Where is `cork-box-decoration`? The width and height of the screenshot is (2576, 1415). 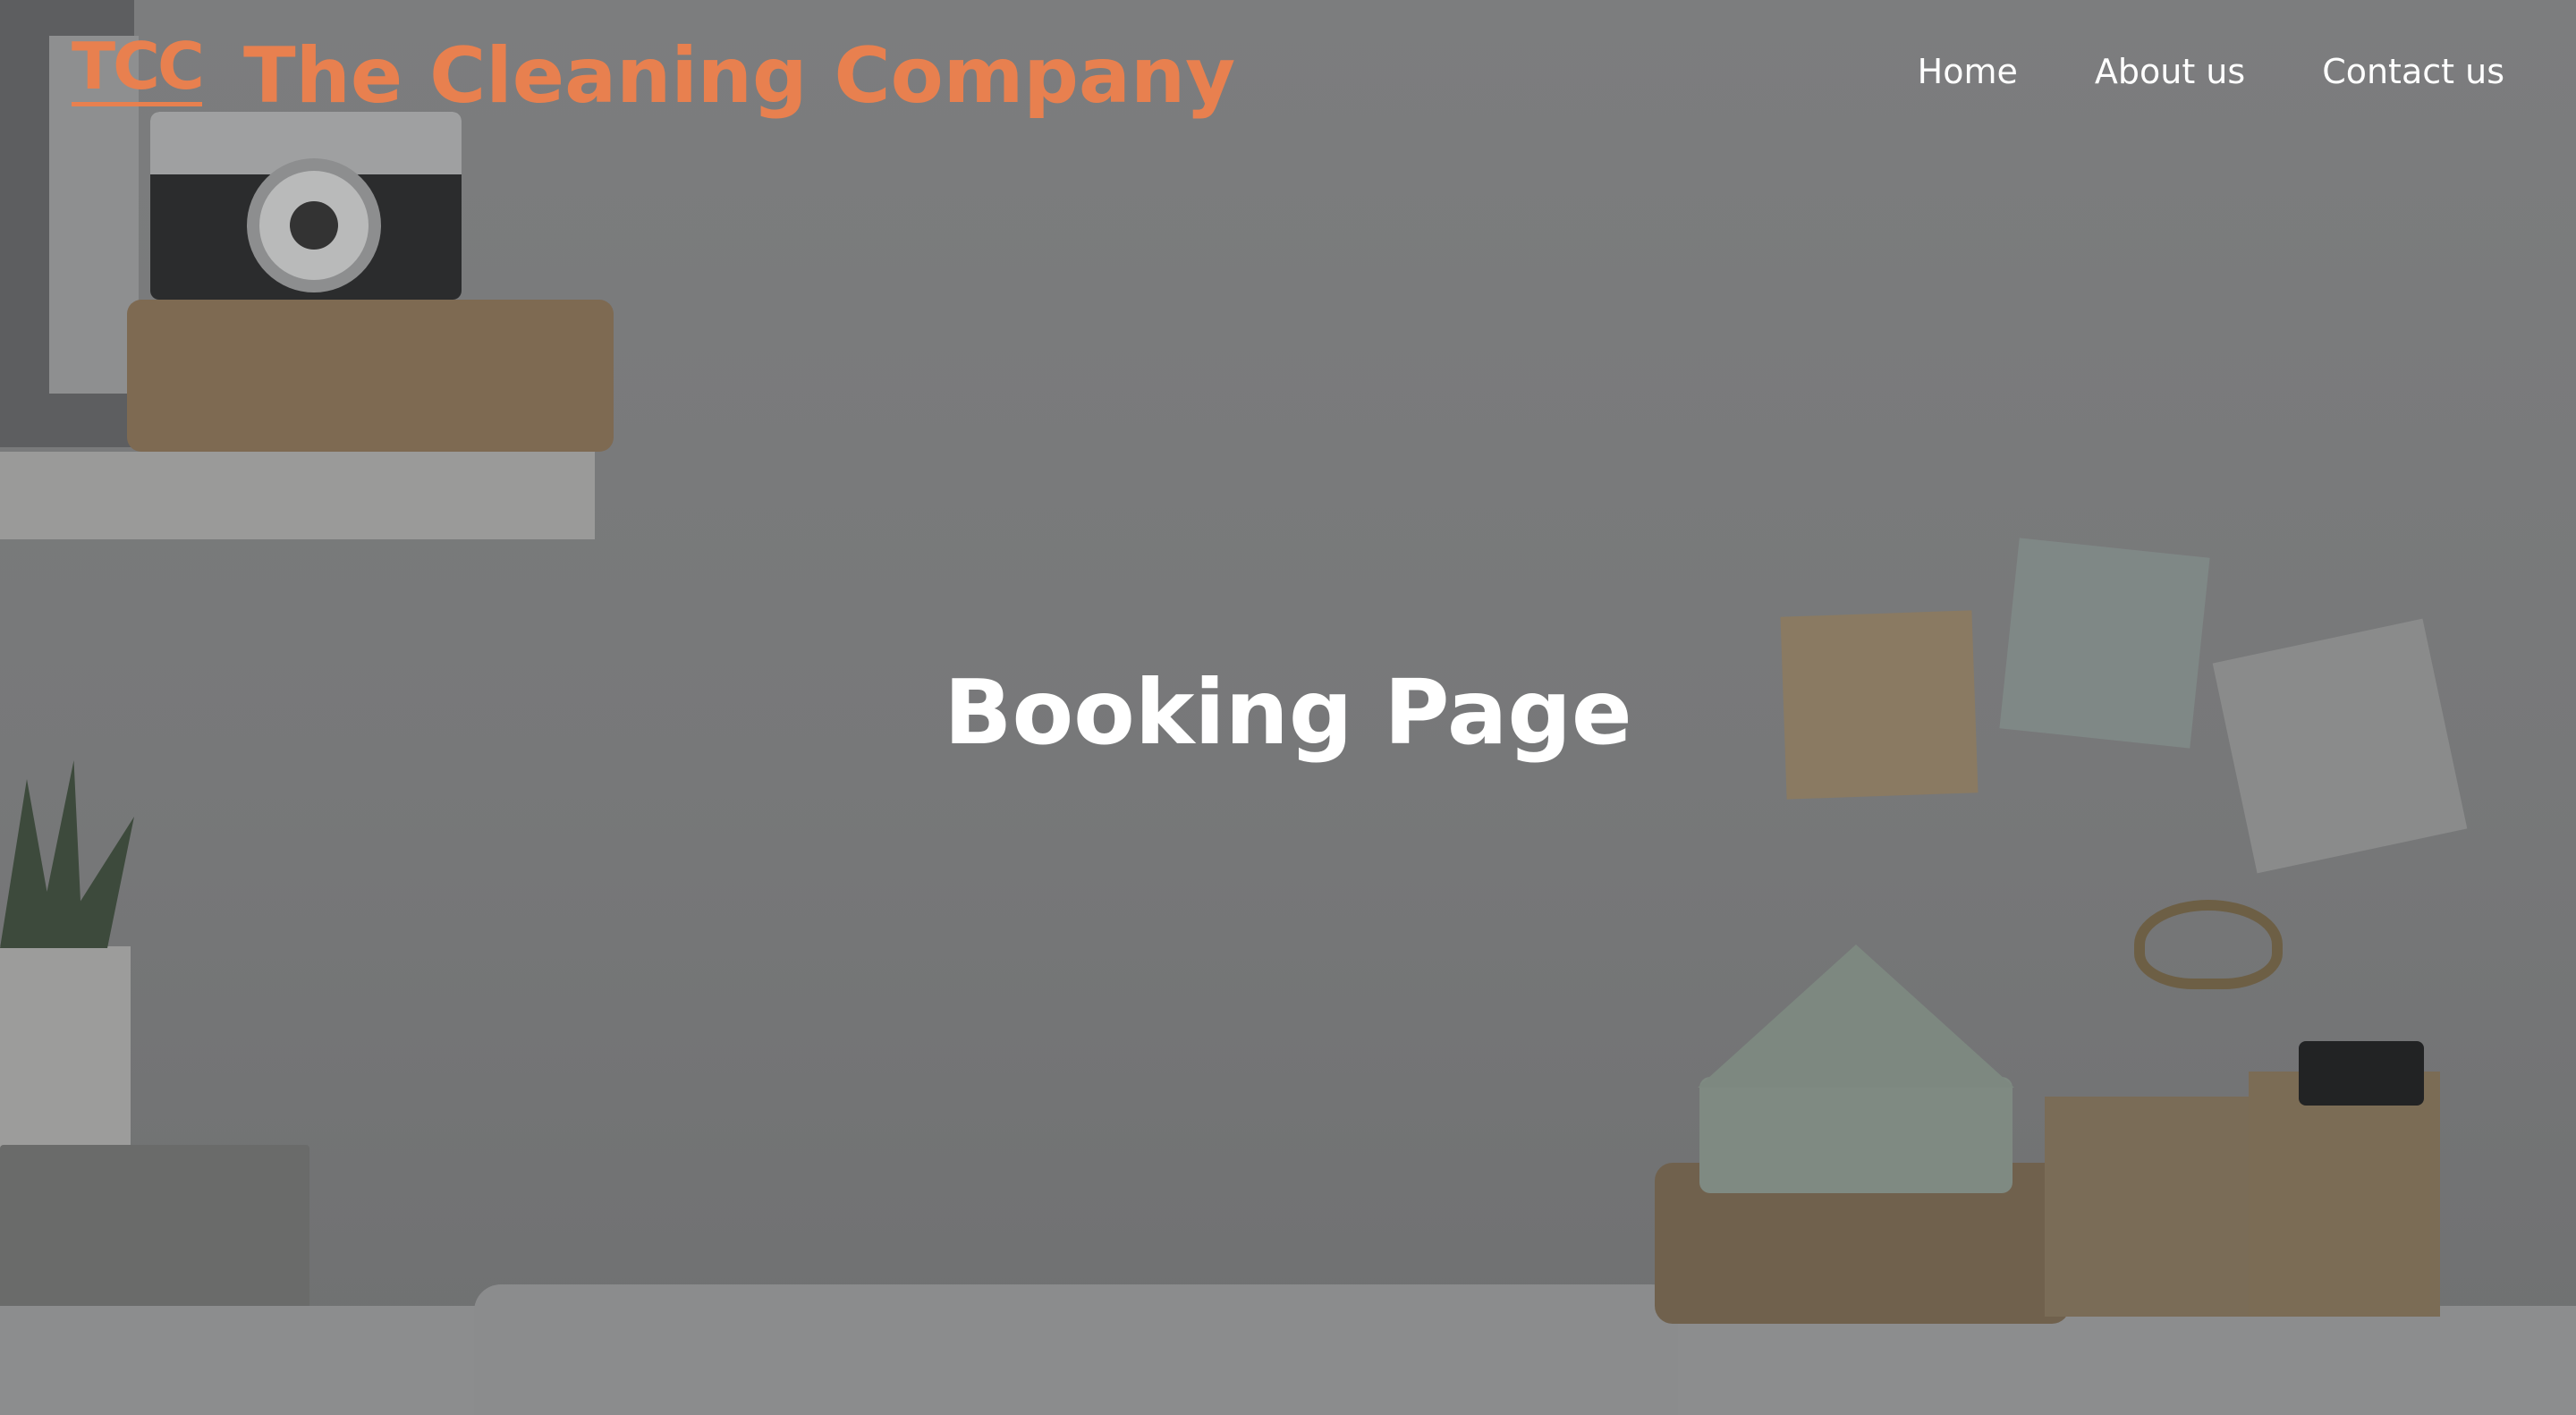
cork-box-decoration is located at coordinates (370, 376).